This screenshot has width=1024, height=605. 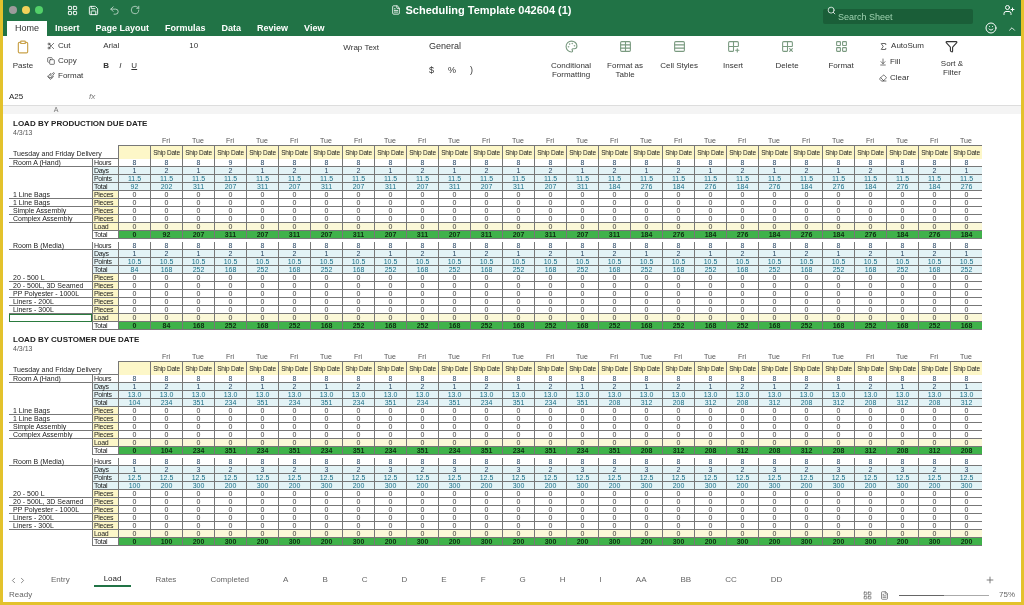 What do you see at coordinates (562, 580) in the screenshot?
I see `sheet-tab: H` at bounding box center [562, 580].